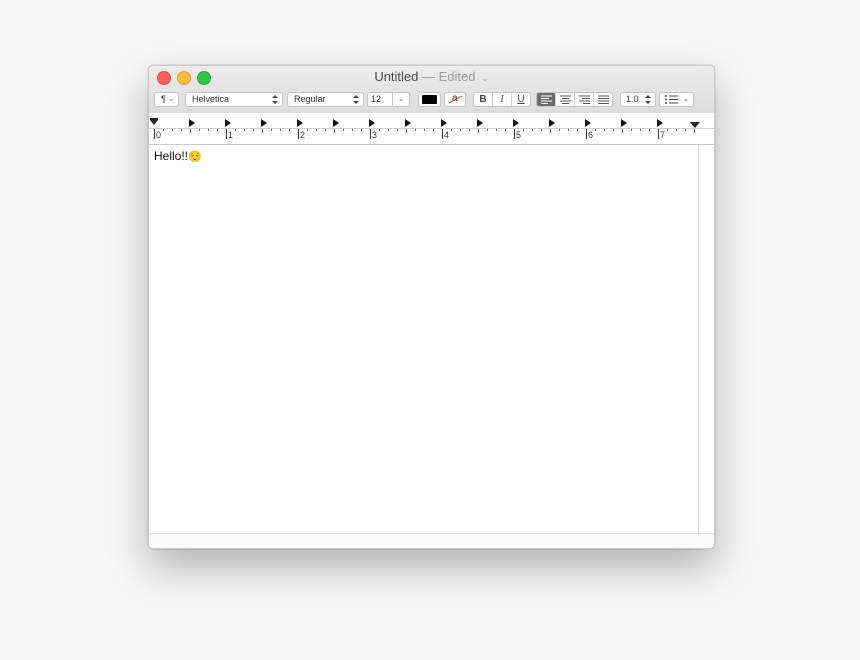 The width and height of the screenshot is (860, 660). I want to click on justify-icon, so click(603, 99).